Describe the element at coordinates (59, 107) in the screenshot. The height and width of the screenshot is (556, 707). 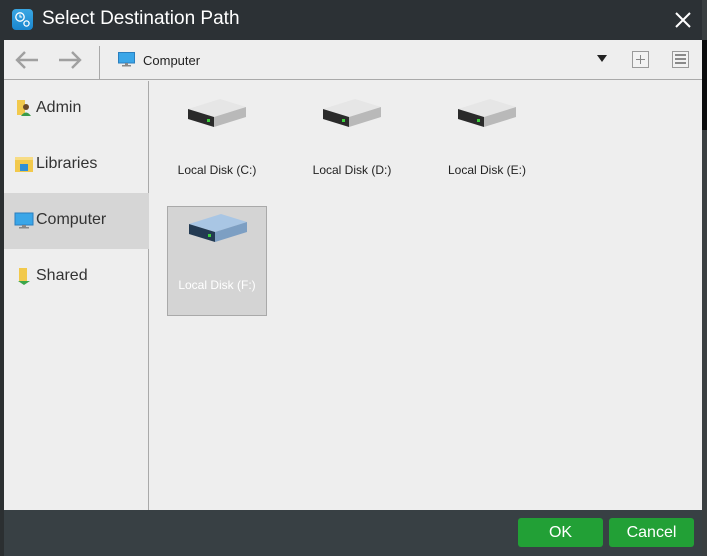
I see `sidebar-item-label: Admin` at that location.